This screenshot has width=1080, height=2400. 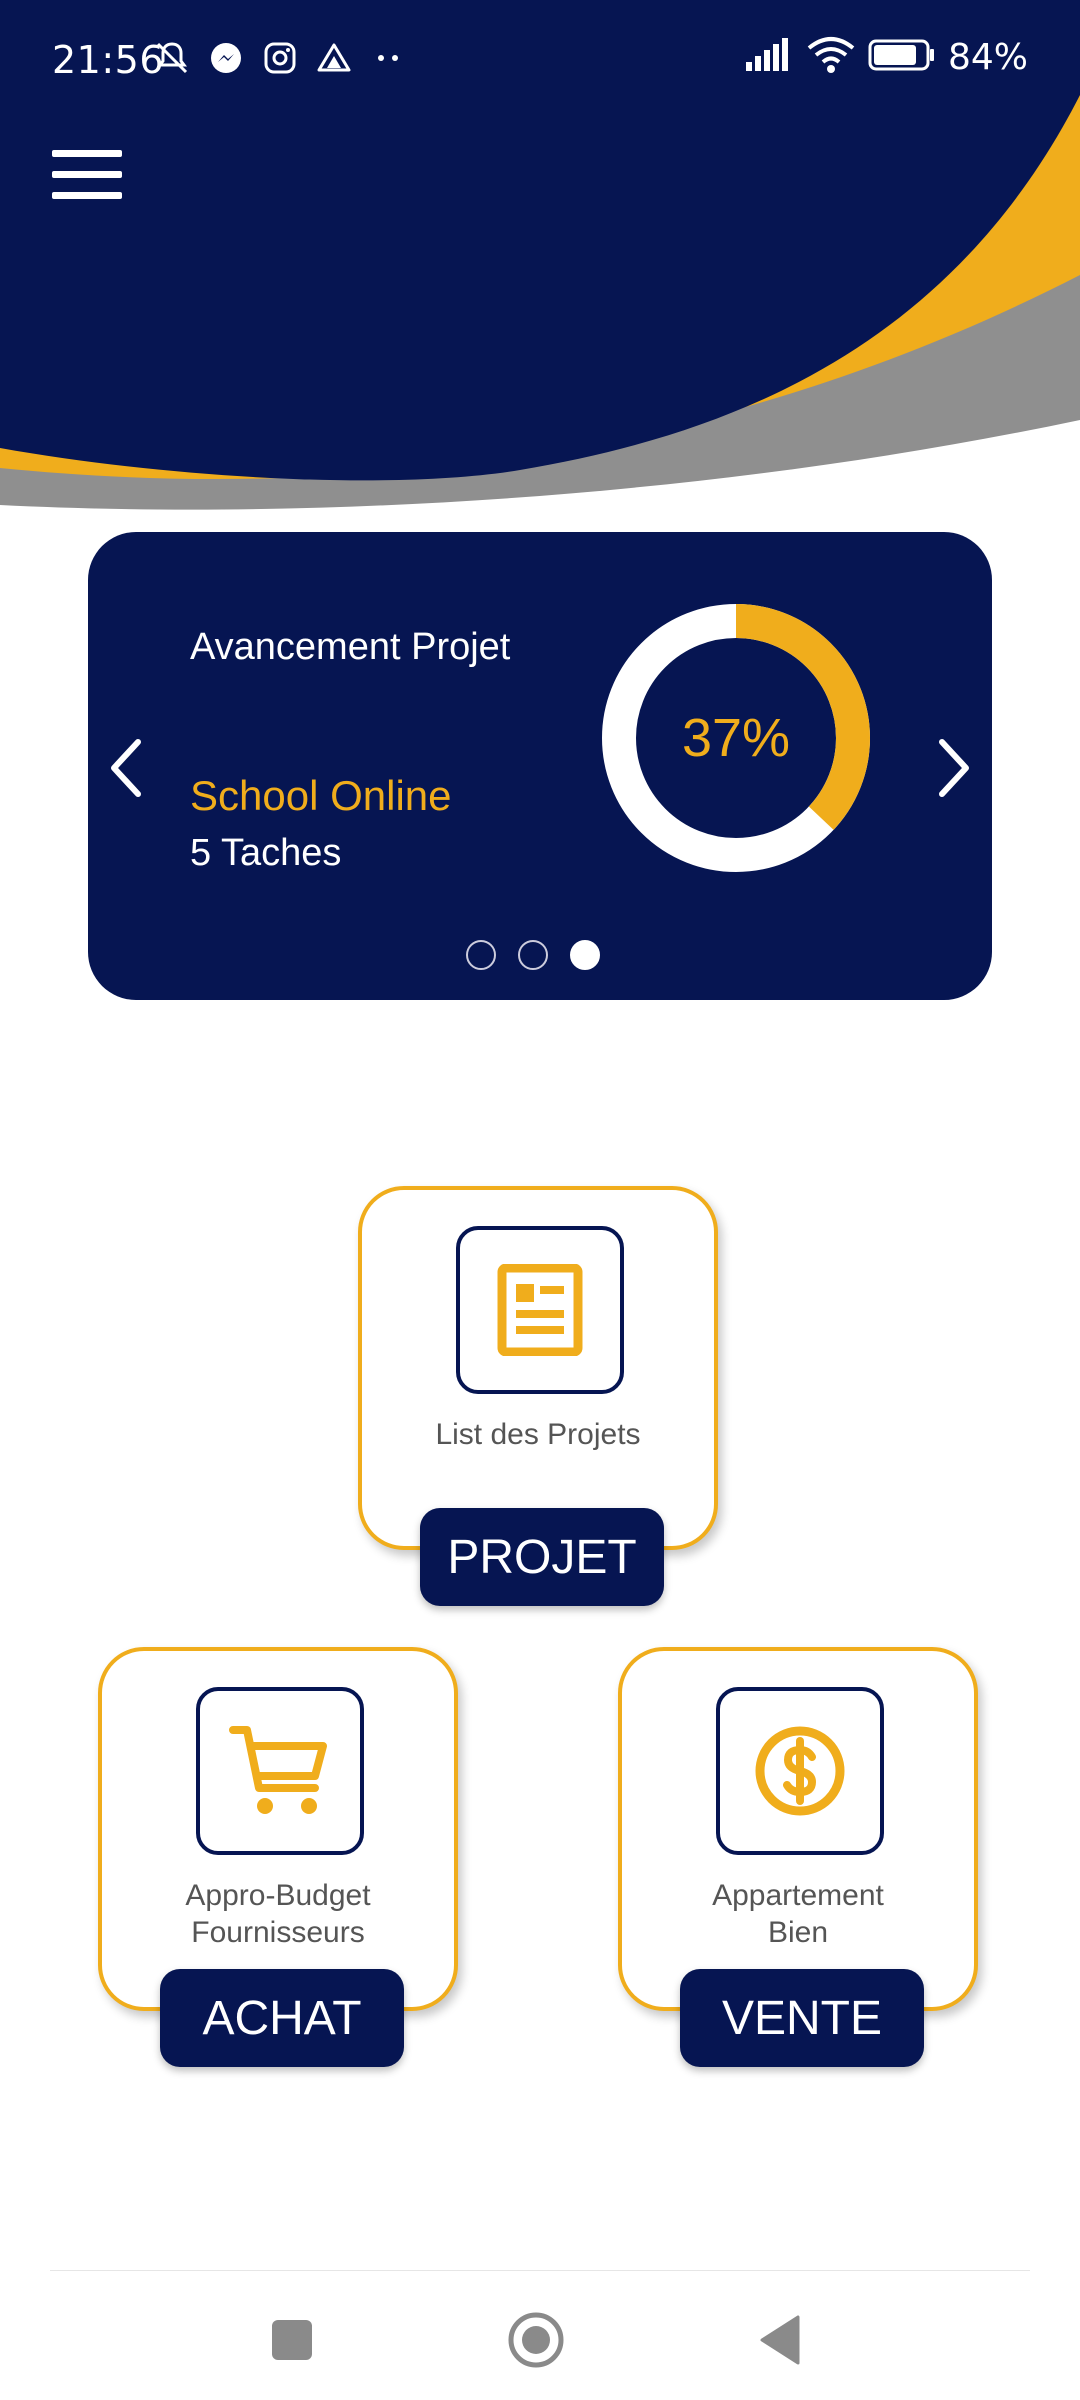 What do you see at coordinates (278, 1914) in the screenshot?
I see `achat-tile-label: Appro-Budget Fournisseurs` at bounding box center [278, 1914].